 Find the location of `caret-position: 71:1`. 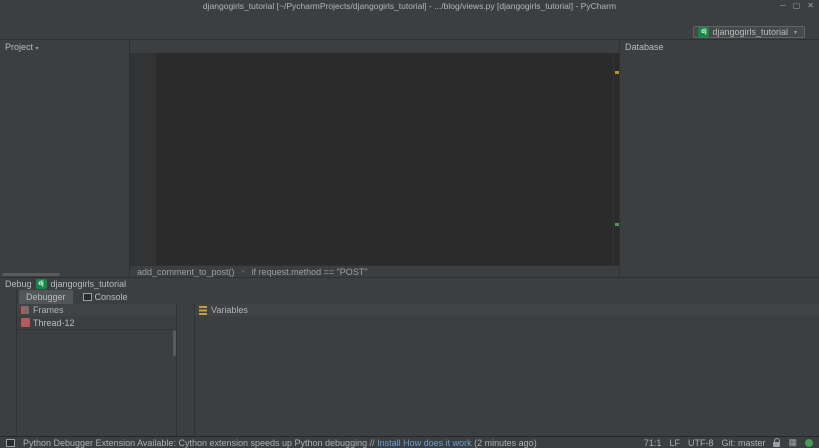

caret-position: 71:1 is located at coordinates (653, 443).